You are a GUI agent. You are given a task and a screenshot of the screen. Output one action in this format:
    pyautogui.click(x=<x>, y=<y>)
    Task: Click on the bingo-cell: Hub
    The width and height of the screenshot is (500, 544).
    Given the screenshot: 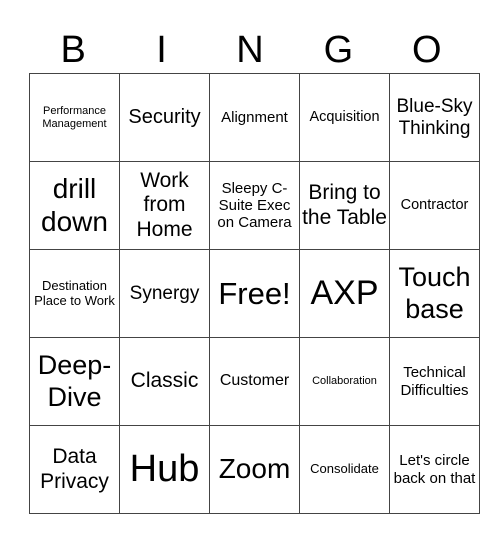 What is the action you would take?
    pyautogui.click(x=164, y=469)
    